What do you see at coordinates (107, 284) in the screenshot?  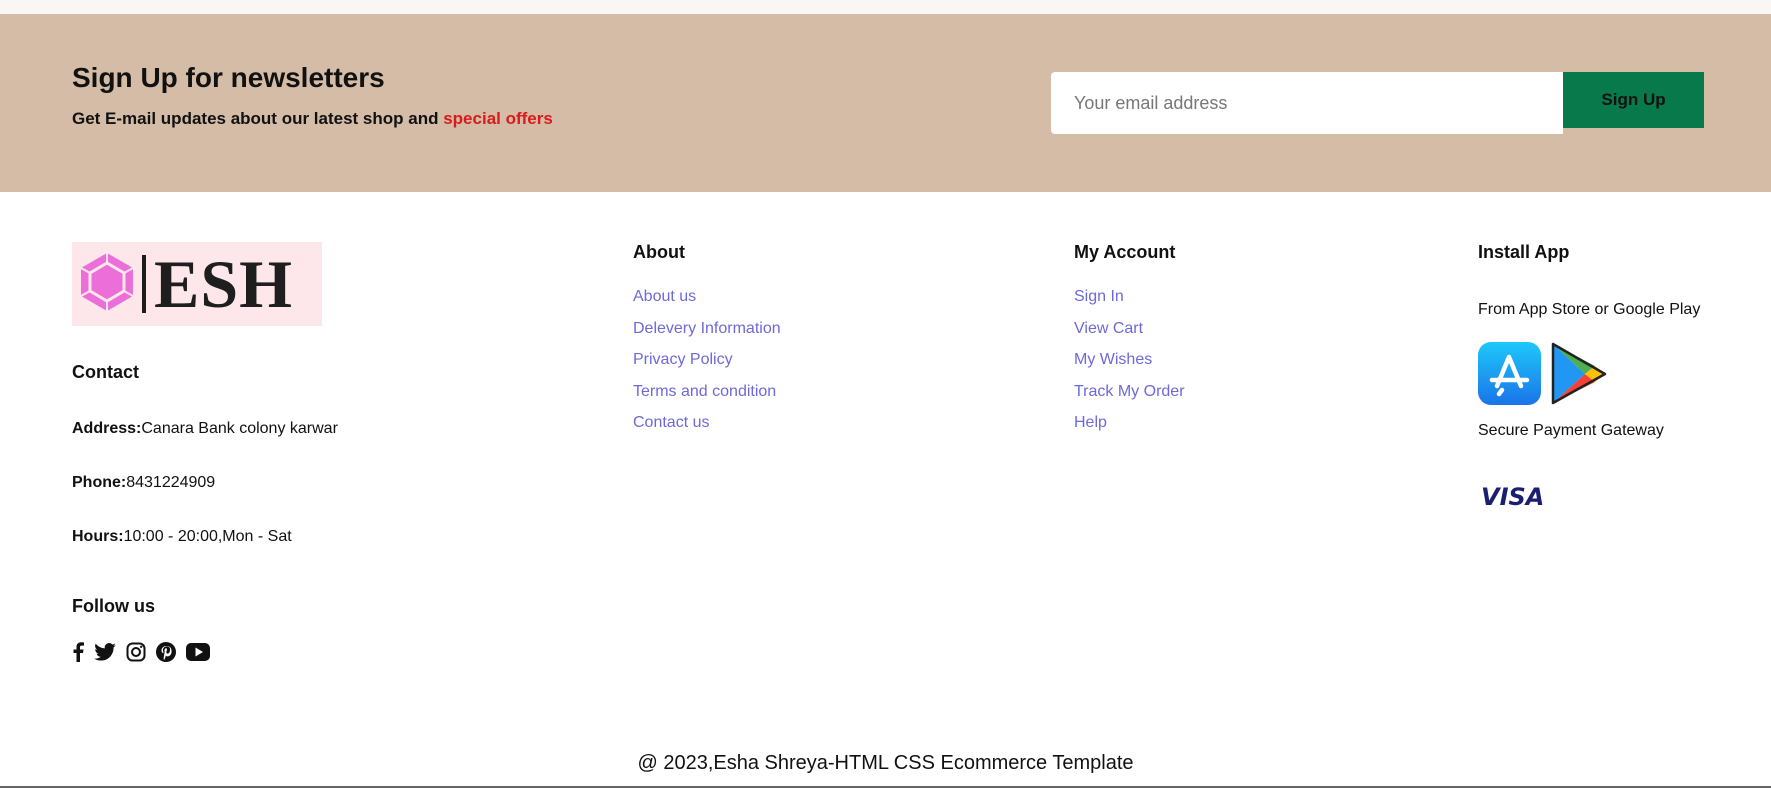 I see `hexagon-icon` at bounding box center [107, 284].